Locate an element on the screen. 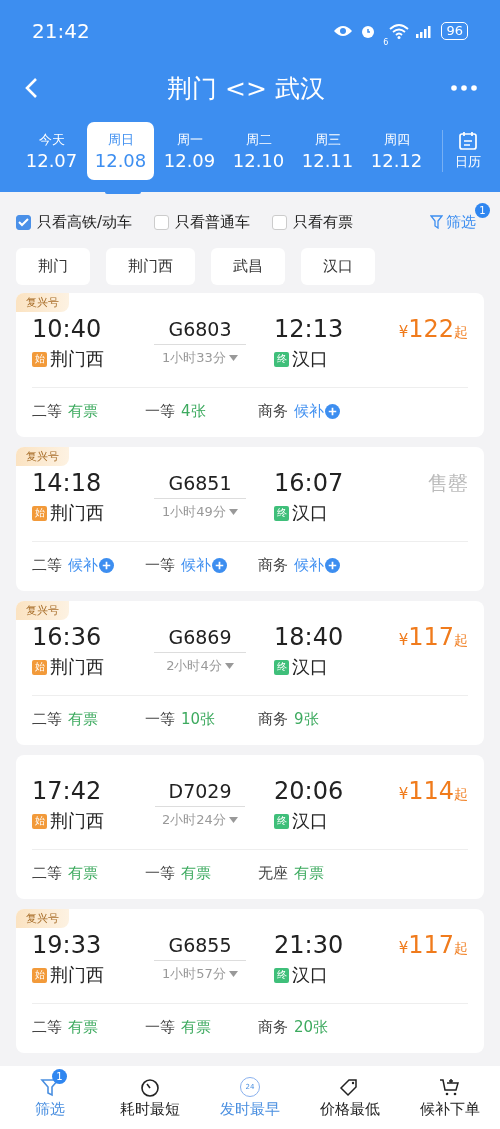 Image resolution: width=500 pixels, height=1129 pixels. train-number: G6851 is located at coordinates (200, 484).